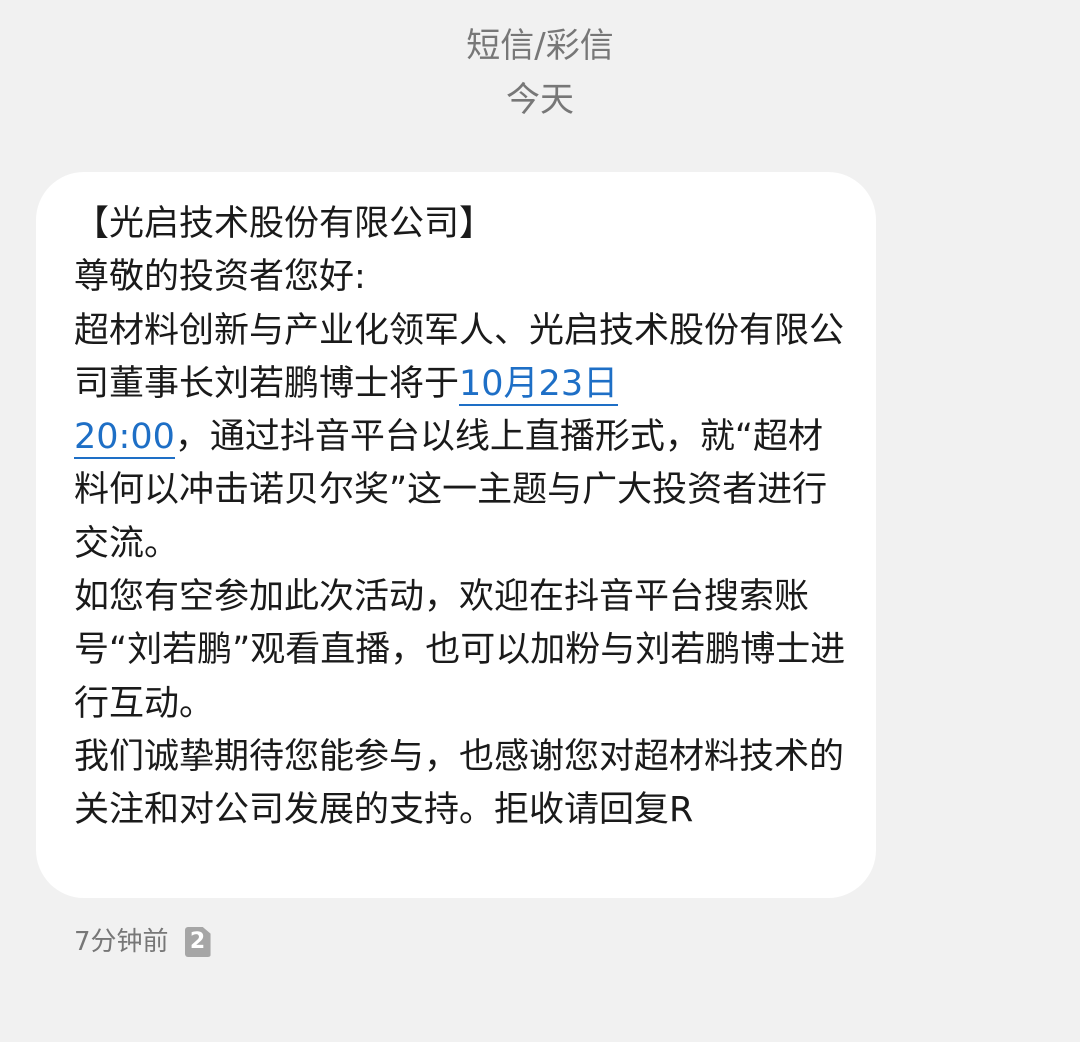 The height and width of the screenshot is (1042, 1080). Describe the element at coordinates (540, 46) in the screenshot. I see `channel-label: 短信/彩信` at that location.